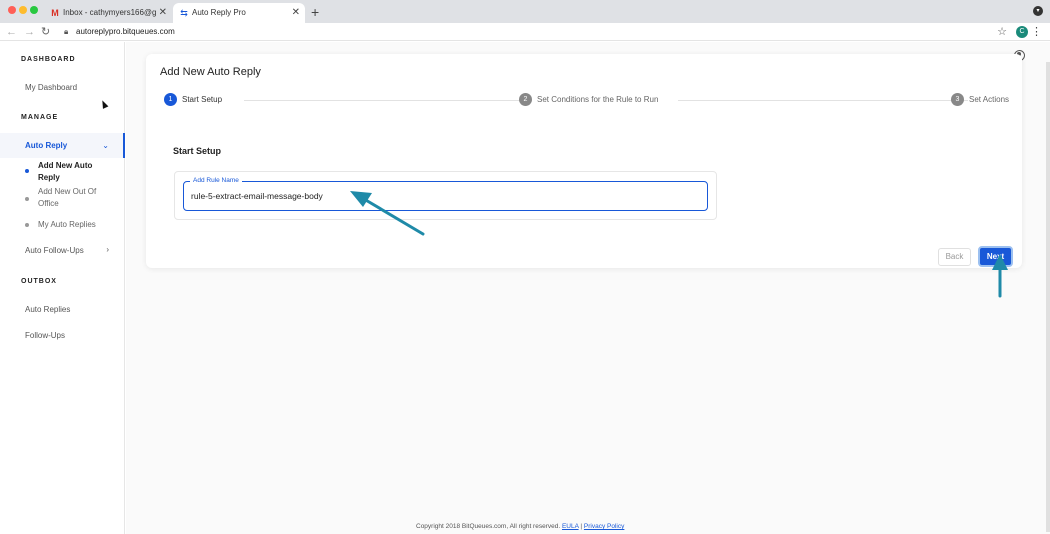  What do you see at coordinates (570, 526) in the screenshot?
I see `eula-link: EULA` at bounding box center [570, 526].